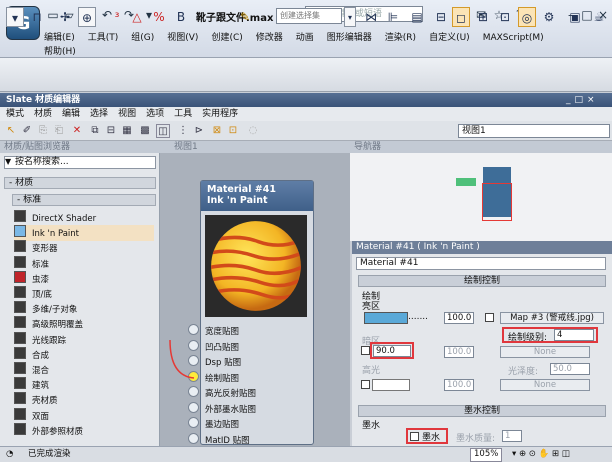 This screenshot has height=462, width=612. I want to click on highlight-percent-spinner: 100.0, so click(459, 385).